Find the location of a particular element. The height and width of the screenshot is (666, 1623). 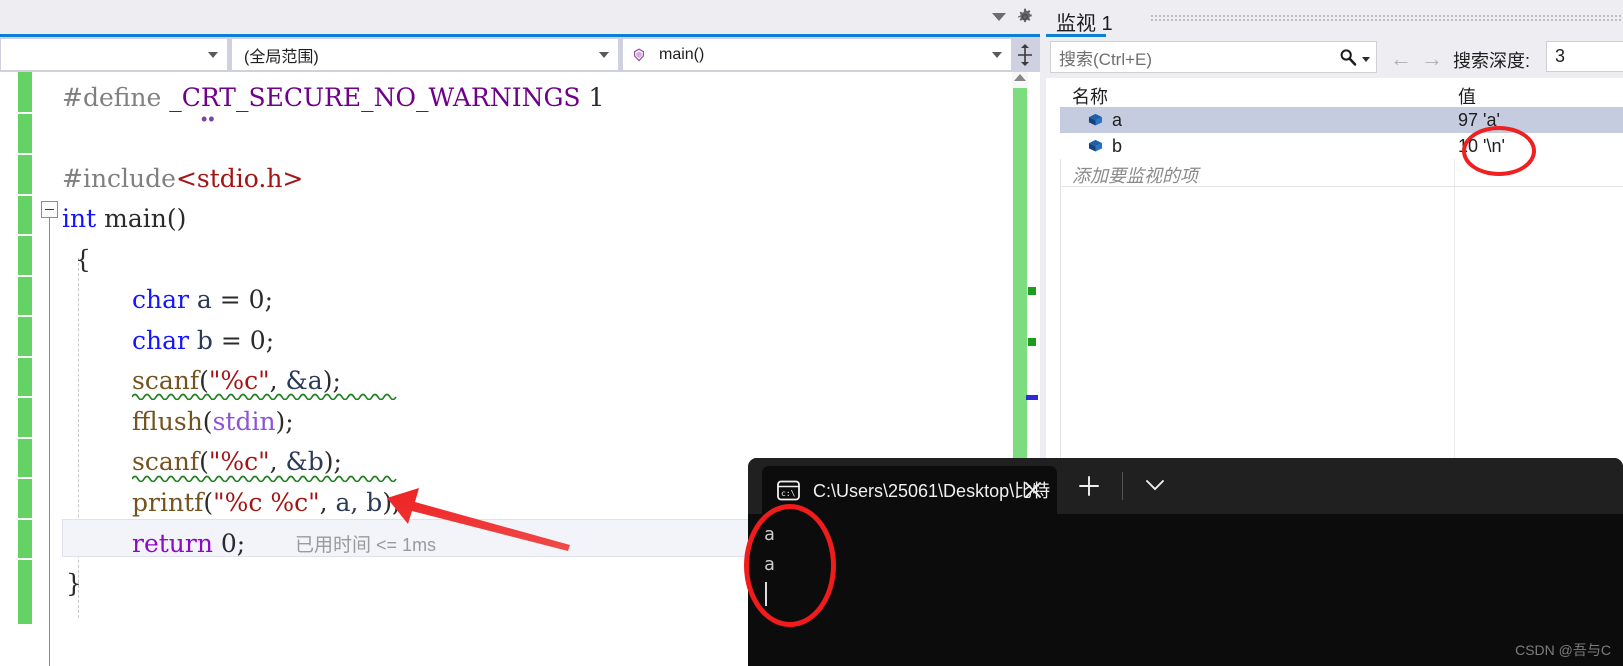

close-icon is located at coordinates (1033, 490).